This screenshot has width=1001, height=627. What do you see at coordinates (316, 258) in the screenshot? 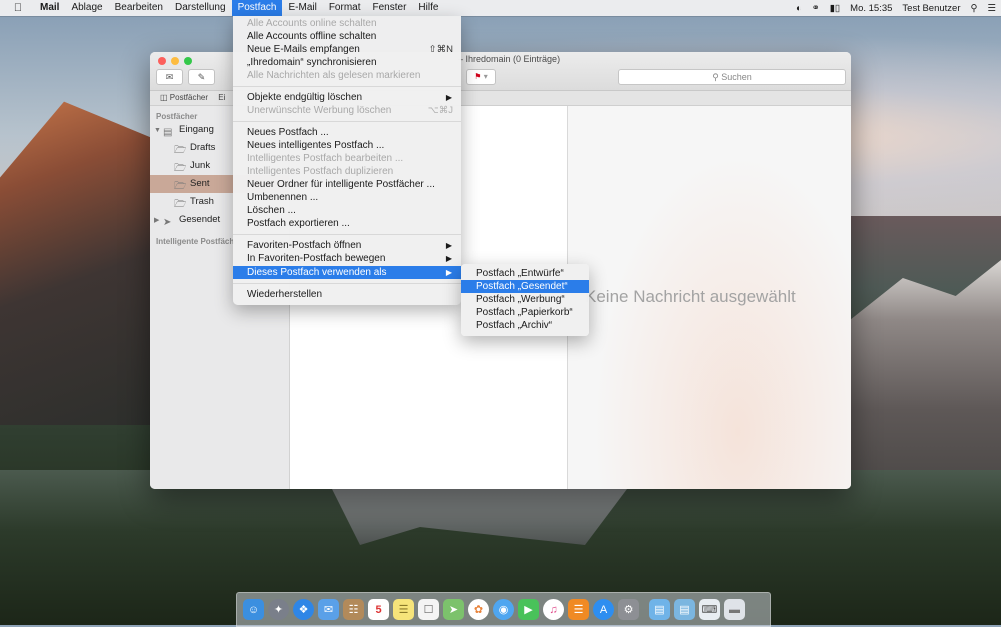
I see `menu-item-label: In Favoriten-Postfach bewegen` at bounding box center [316, 258].